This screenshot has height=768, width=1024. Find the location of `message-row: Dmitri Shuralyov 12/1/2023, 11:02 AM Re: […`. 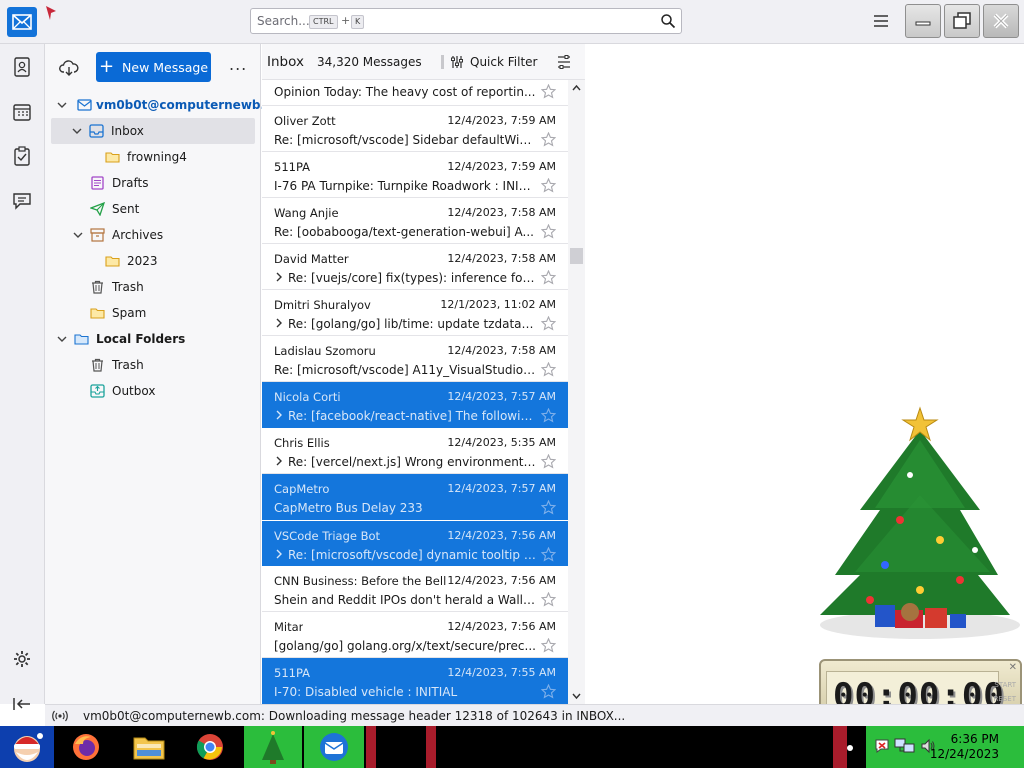

message-row: Dmitri Shuralyov 12/1/2023, 11:02 AM Re: [… is located at coordinates (415, 313).